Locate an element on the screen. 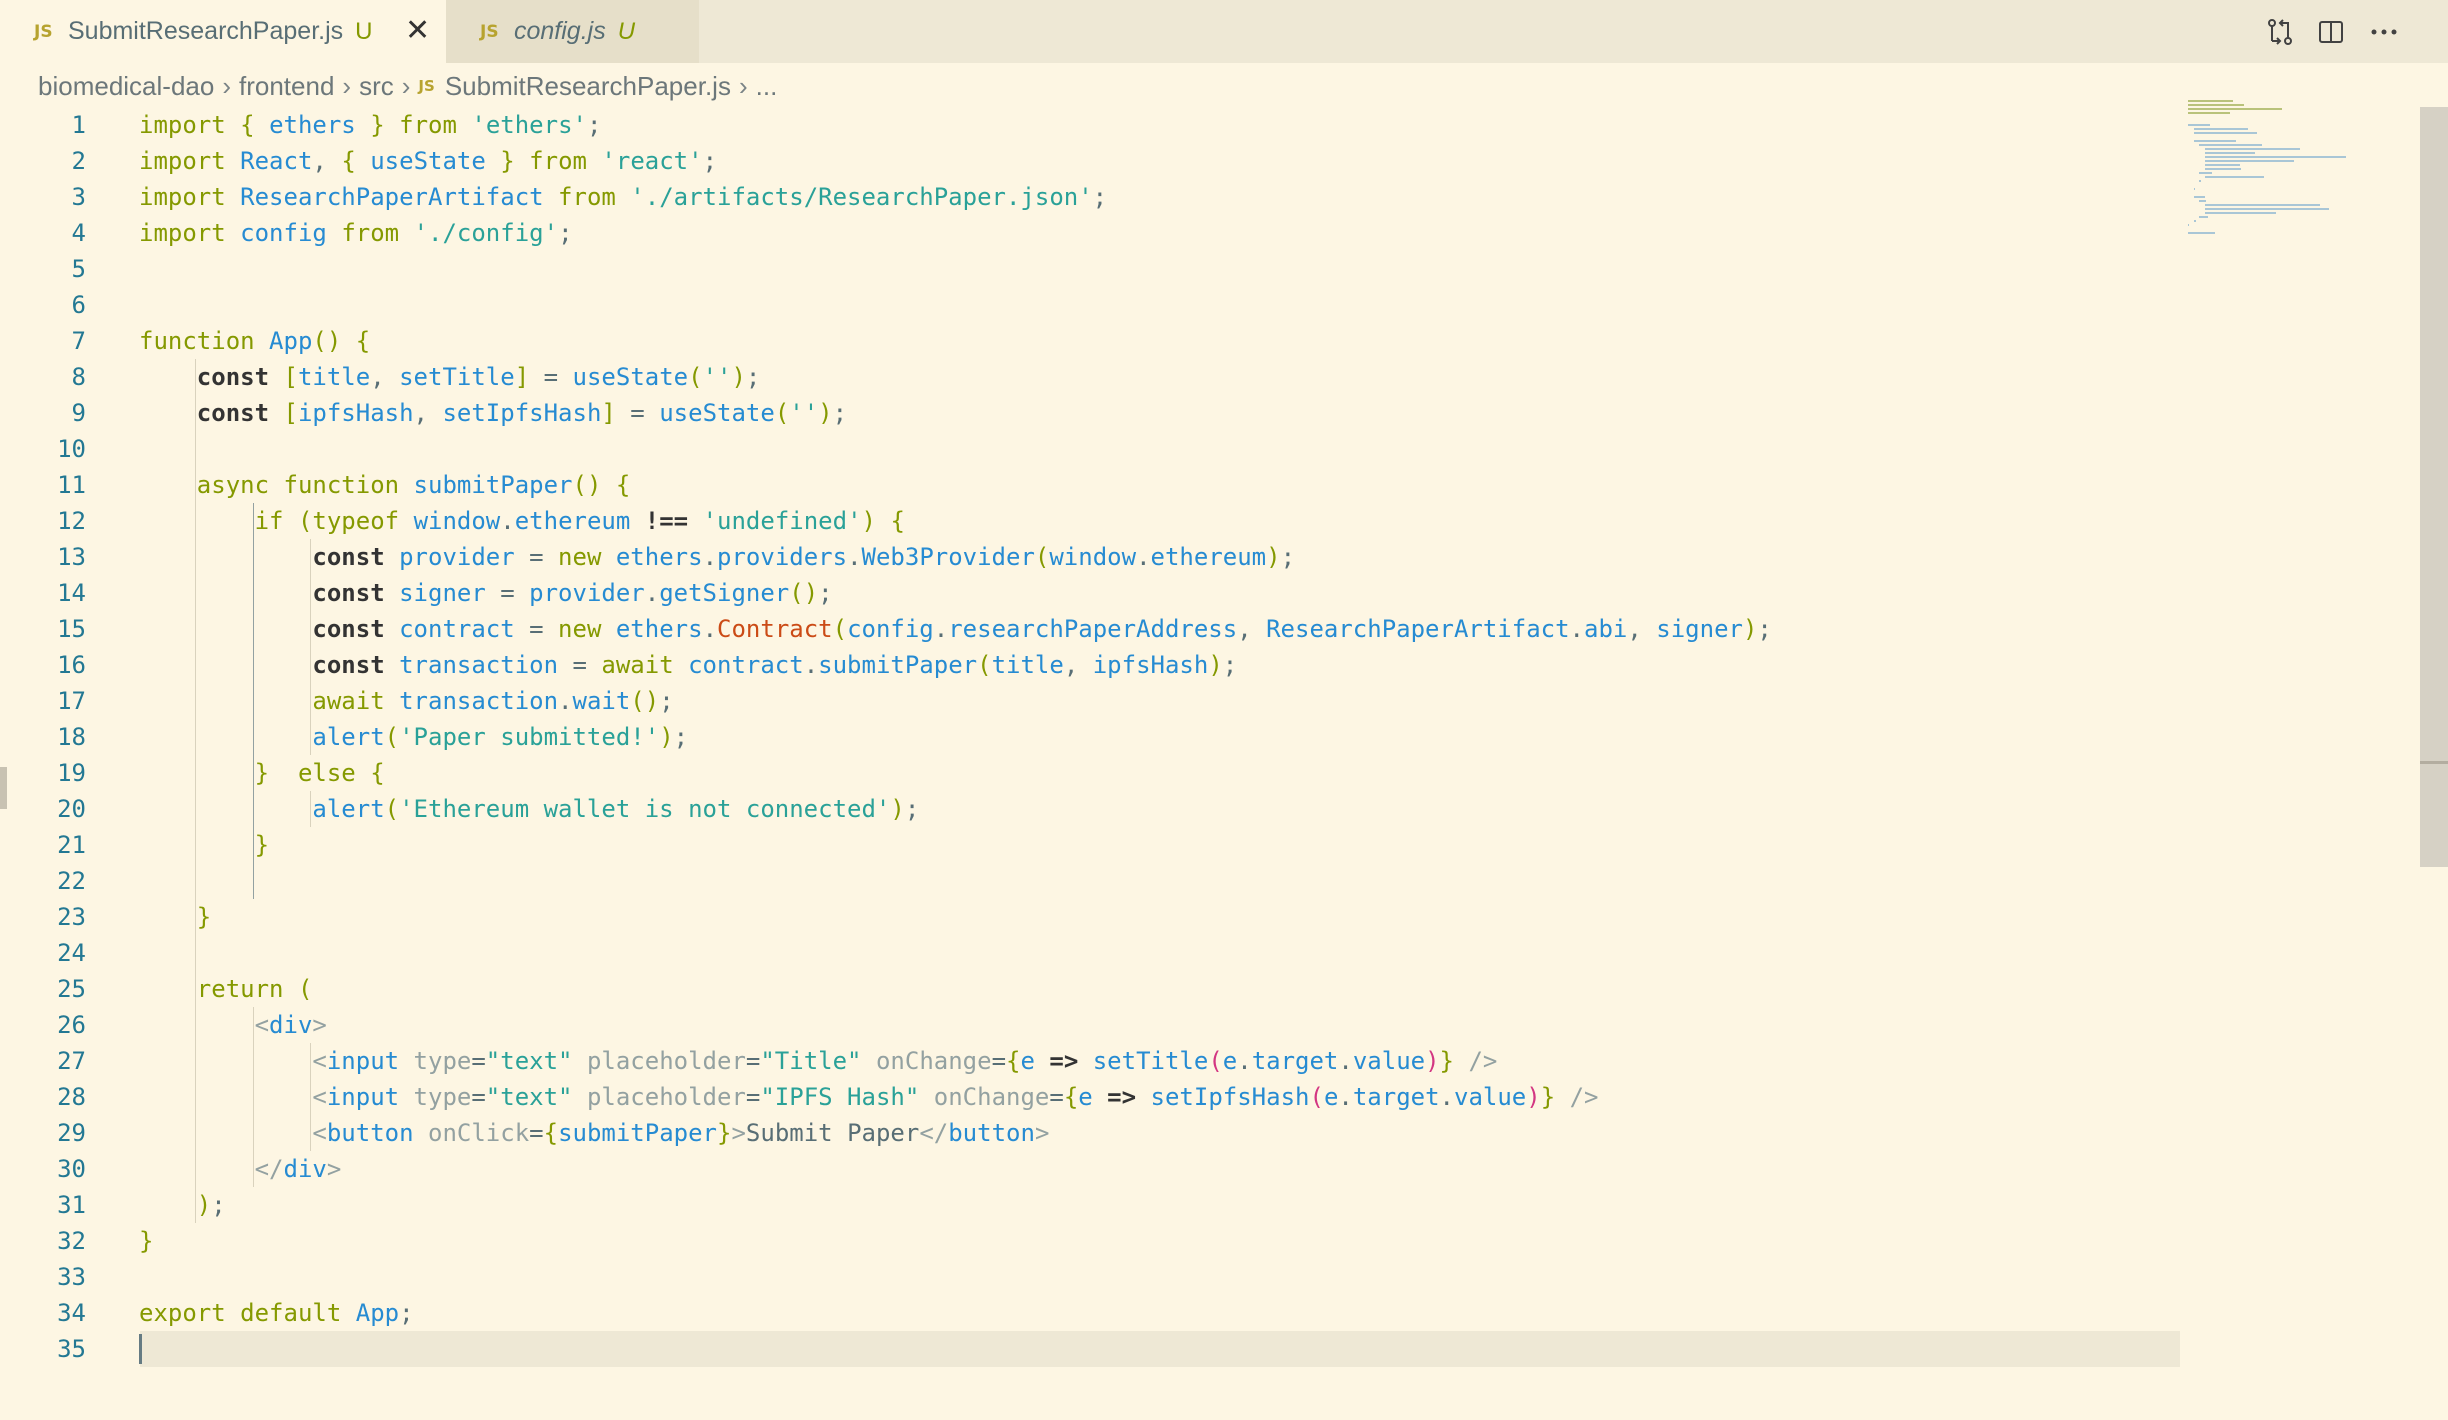 Image resolution: width=2448 pixels, height=1420 pixels. javascript-file-icon: JS is located at coordinates (43, 31).